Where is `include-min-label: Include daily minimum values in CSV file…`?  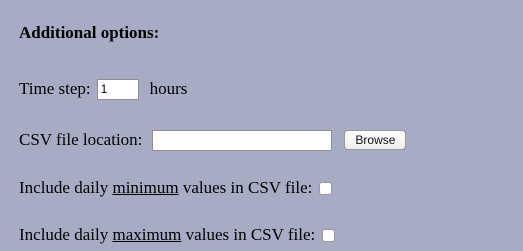 include-min-label: Include daily minimum values in CSV file… is located at coordinates (165, 188).